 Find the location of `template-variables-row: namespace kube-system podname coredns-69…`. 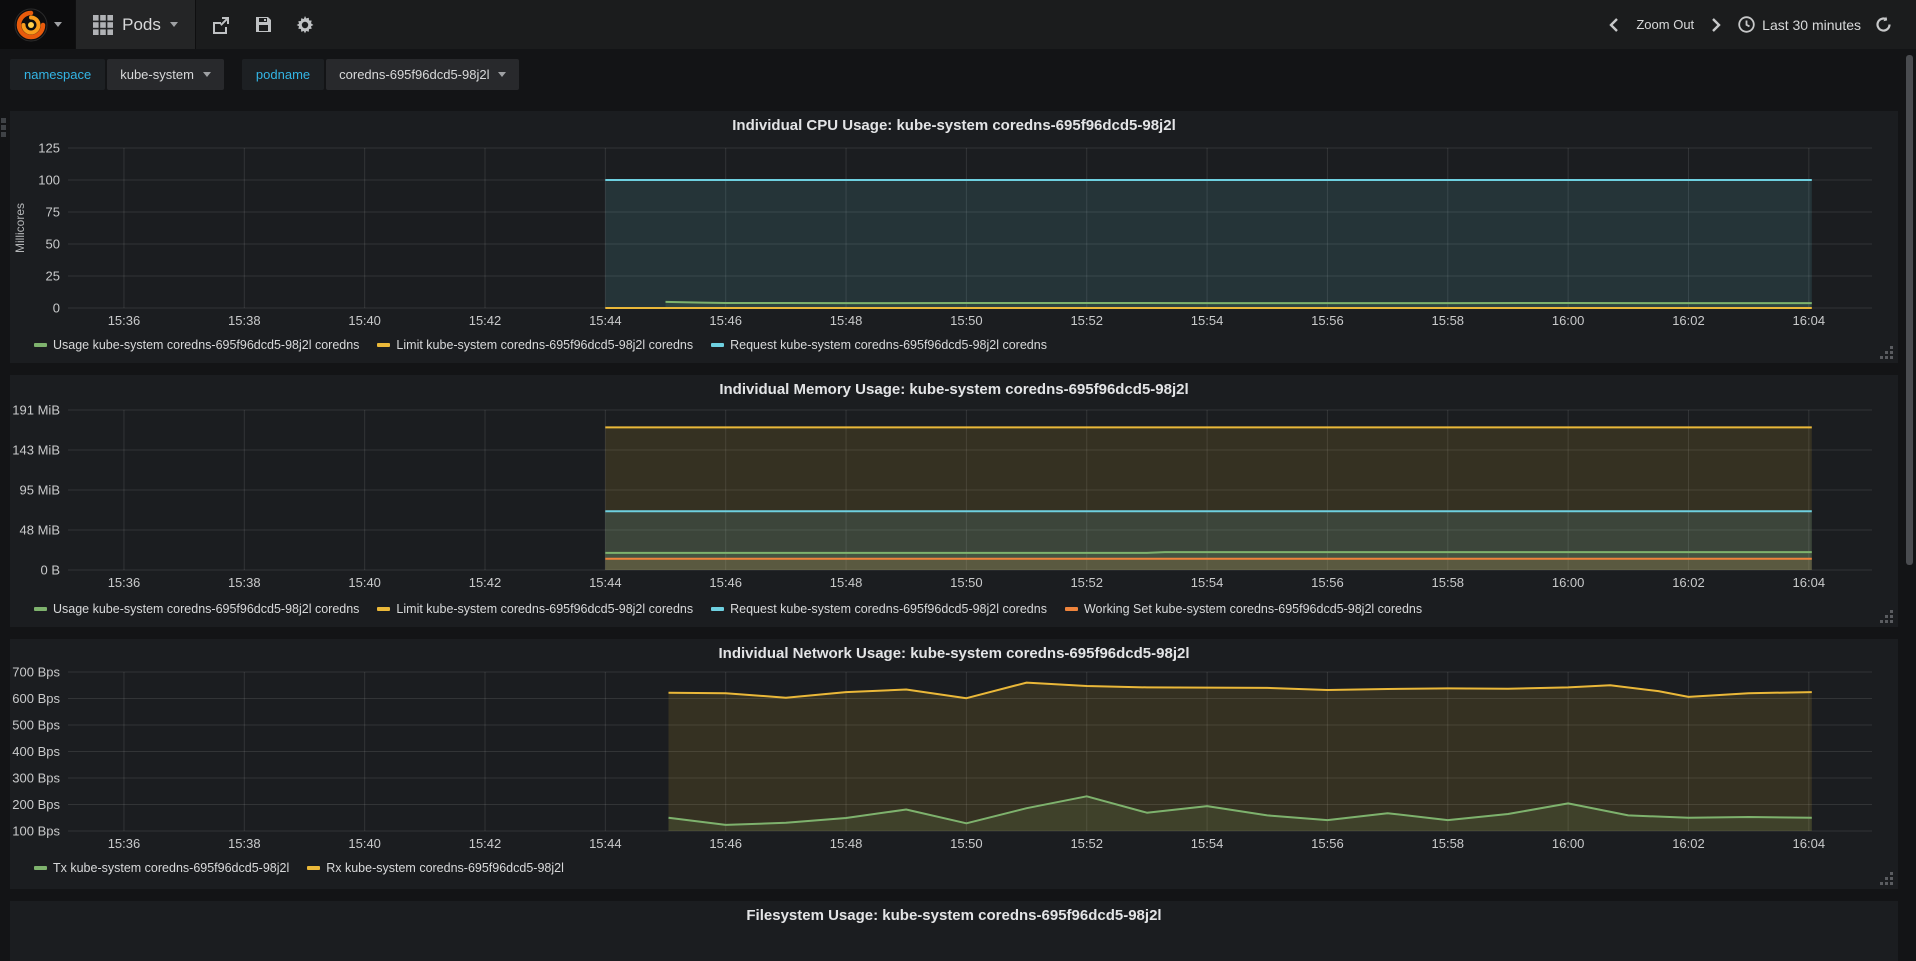

template-variables-row: namespace kube-system podname coredns-69… is located at coordinates (265, 74).